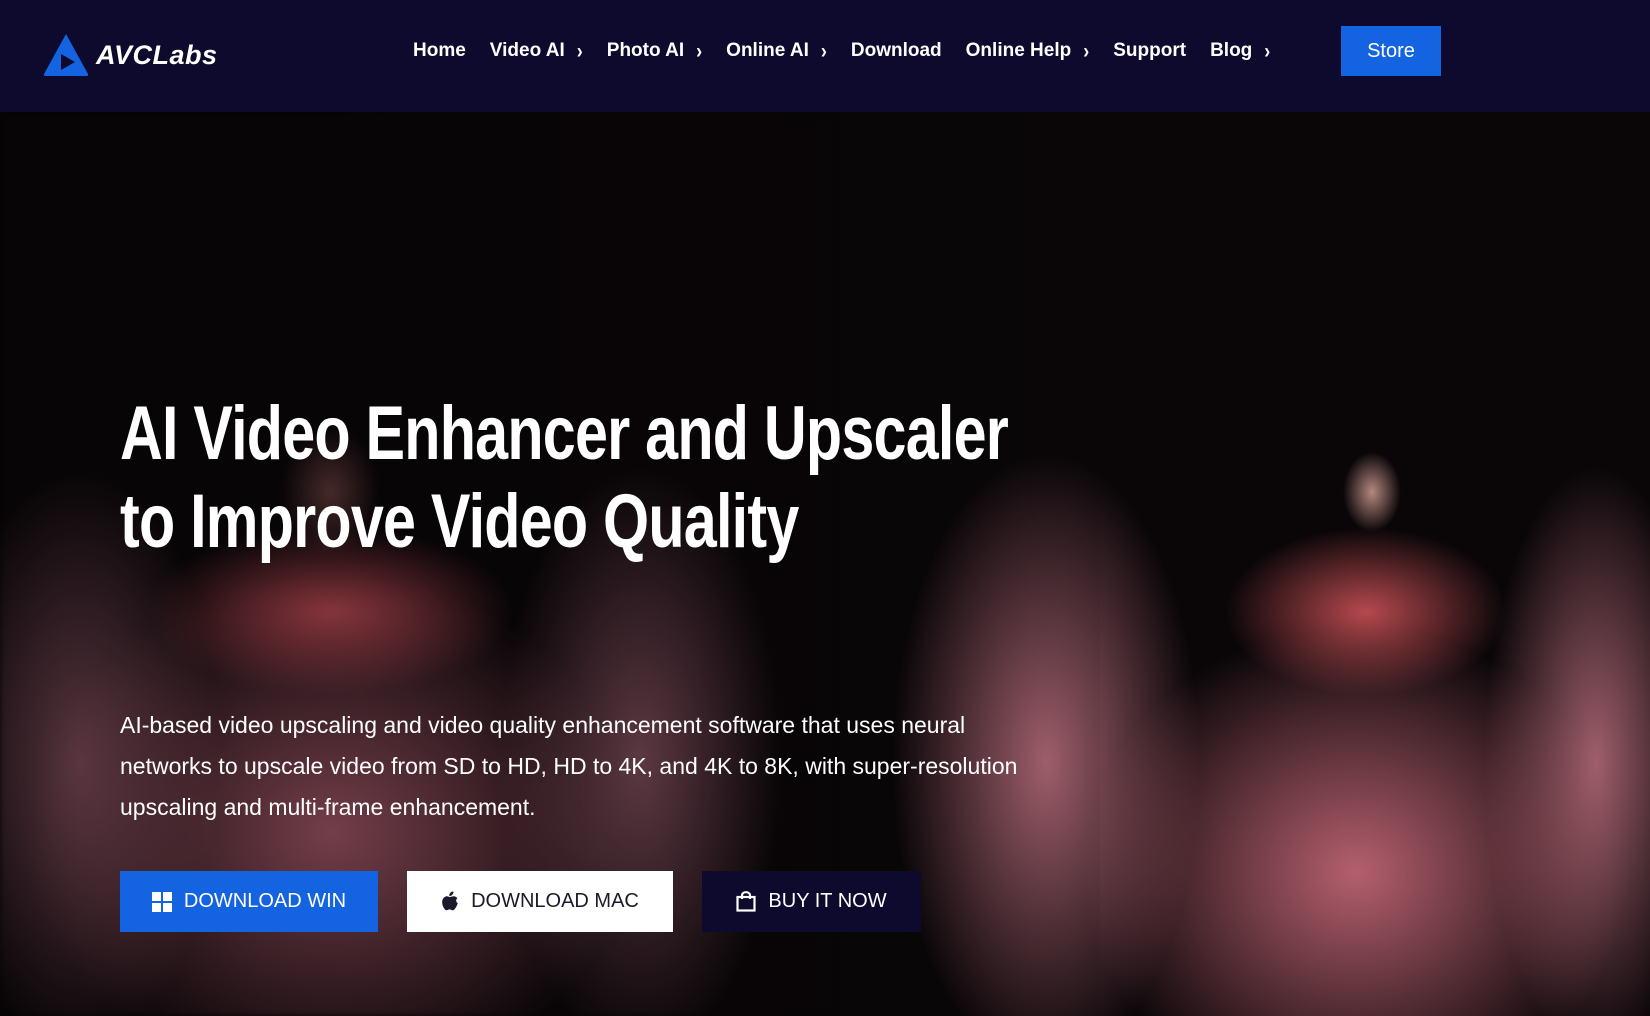 Image resolution: width=1650 pixels, height=1016 pixels. What do you see at coordinates (767, 50) in the screenshot?
I see `nav-item-label: Online AI` at bounding box center [767, 50].